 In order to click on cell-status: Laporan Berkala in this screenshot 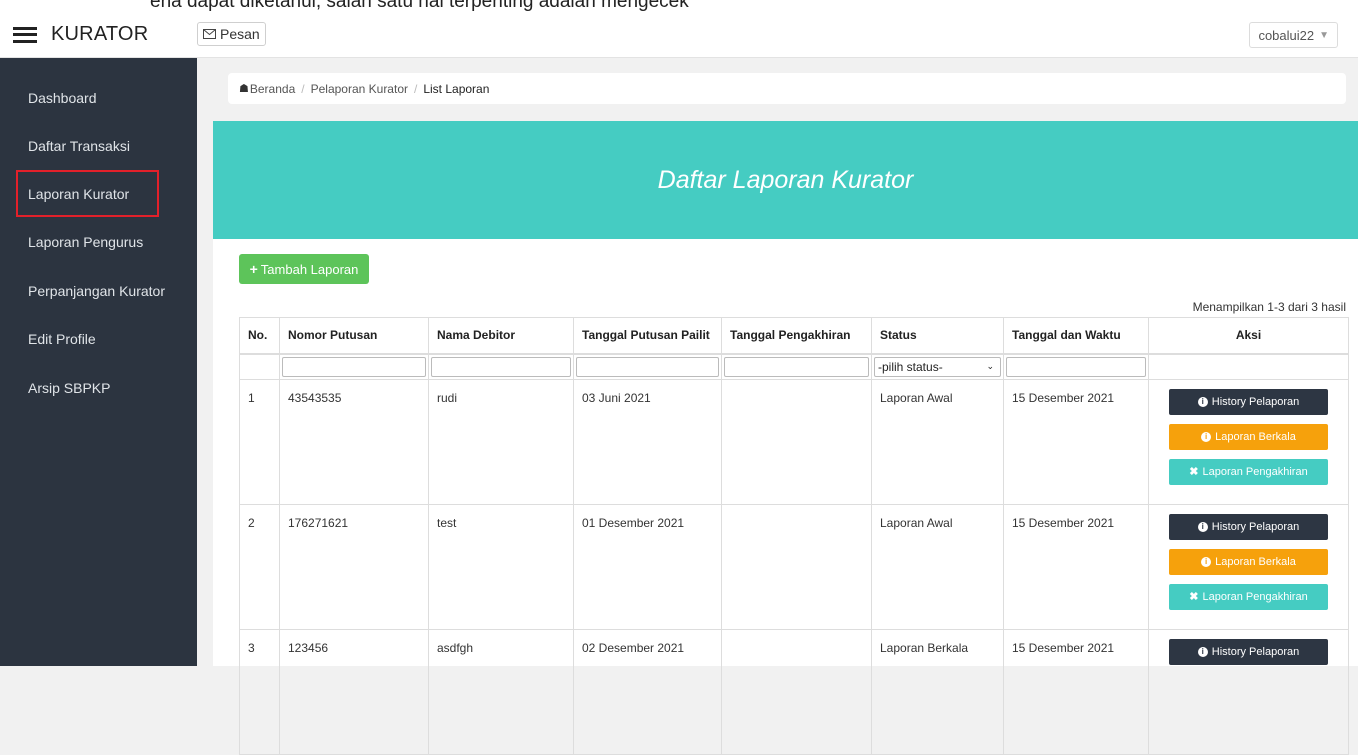, I will do `click(937, 691)`.